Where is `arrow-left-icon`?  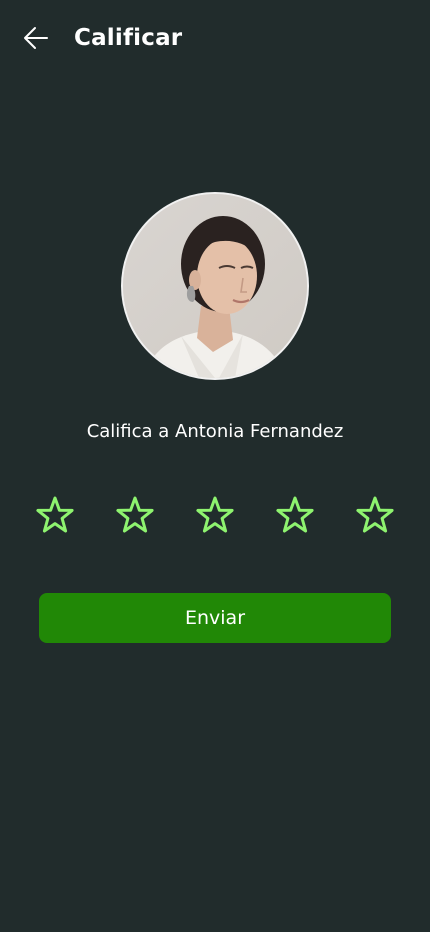
arrow-left-icon is located at coordinates (36, 38).